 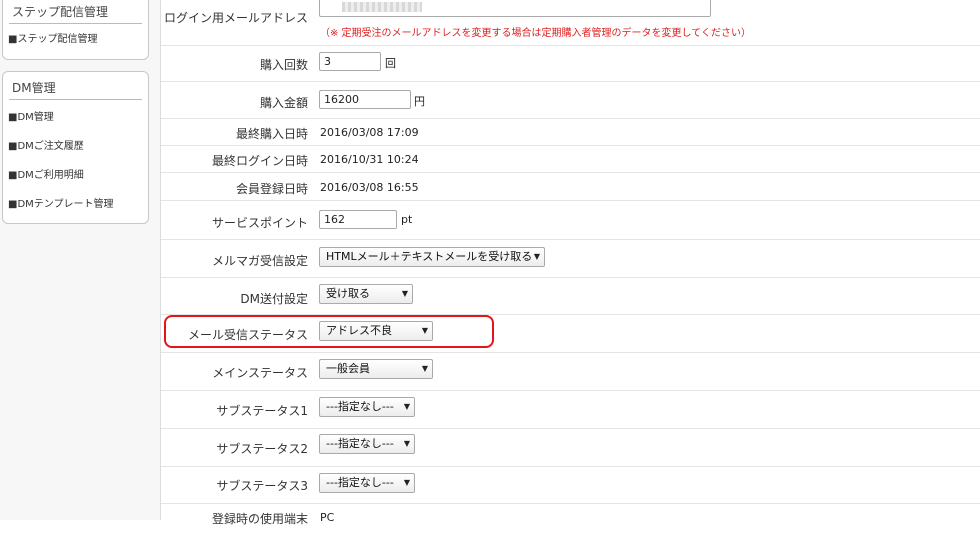 I want to click on row-purchase-amount: 購入金額 16200 円, so click(x=570, y=100).